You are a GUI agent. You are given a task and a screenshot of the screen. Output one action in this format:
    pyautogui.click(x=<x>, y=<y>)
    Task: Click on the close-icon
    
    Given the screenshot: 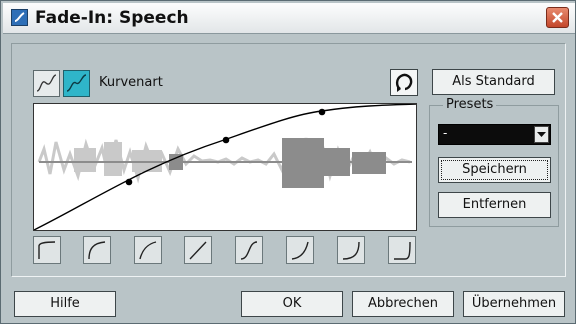 What is the action you would take?
    pyautogui.click(x=557, y=17)
    